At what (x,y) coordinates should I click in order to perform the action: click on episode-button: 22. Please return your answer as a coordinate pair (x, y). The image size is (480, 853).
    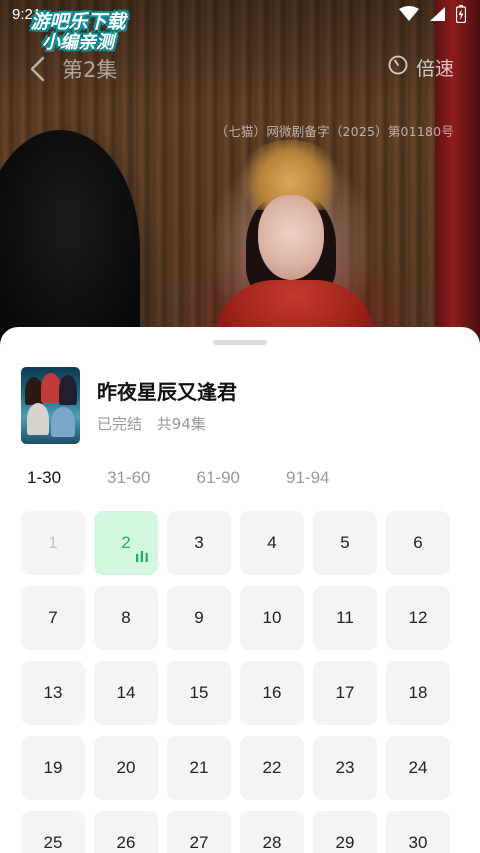
    Looking at the image, I should click on (272, 768).